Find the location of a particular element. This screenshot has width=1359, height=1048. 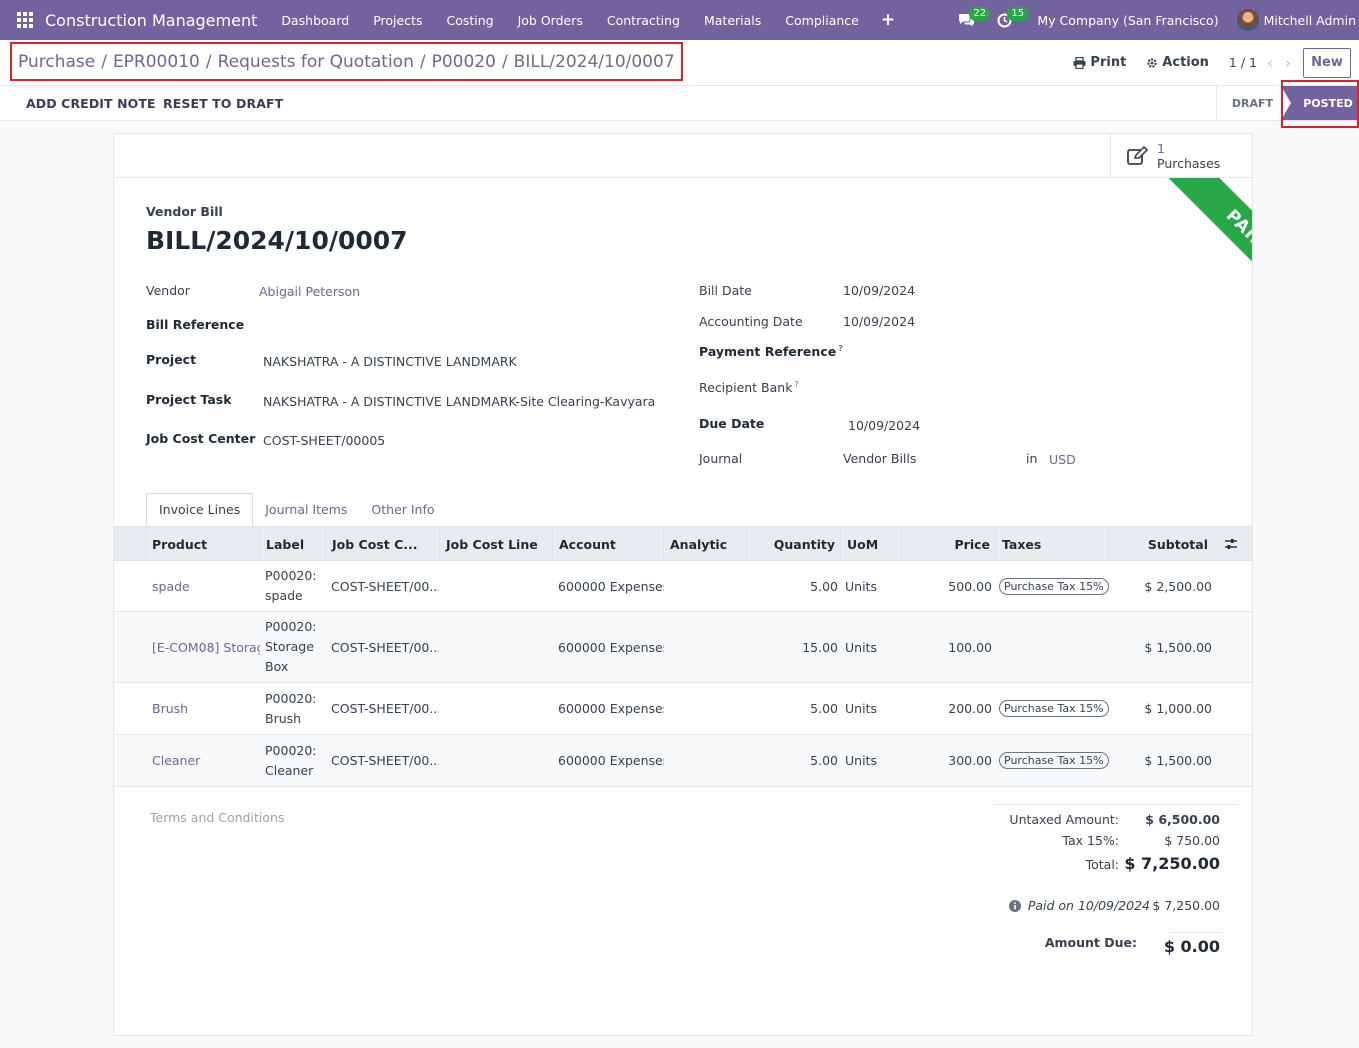

app-title: Construction Management is located at coordinates (151, 20).